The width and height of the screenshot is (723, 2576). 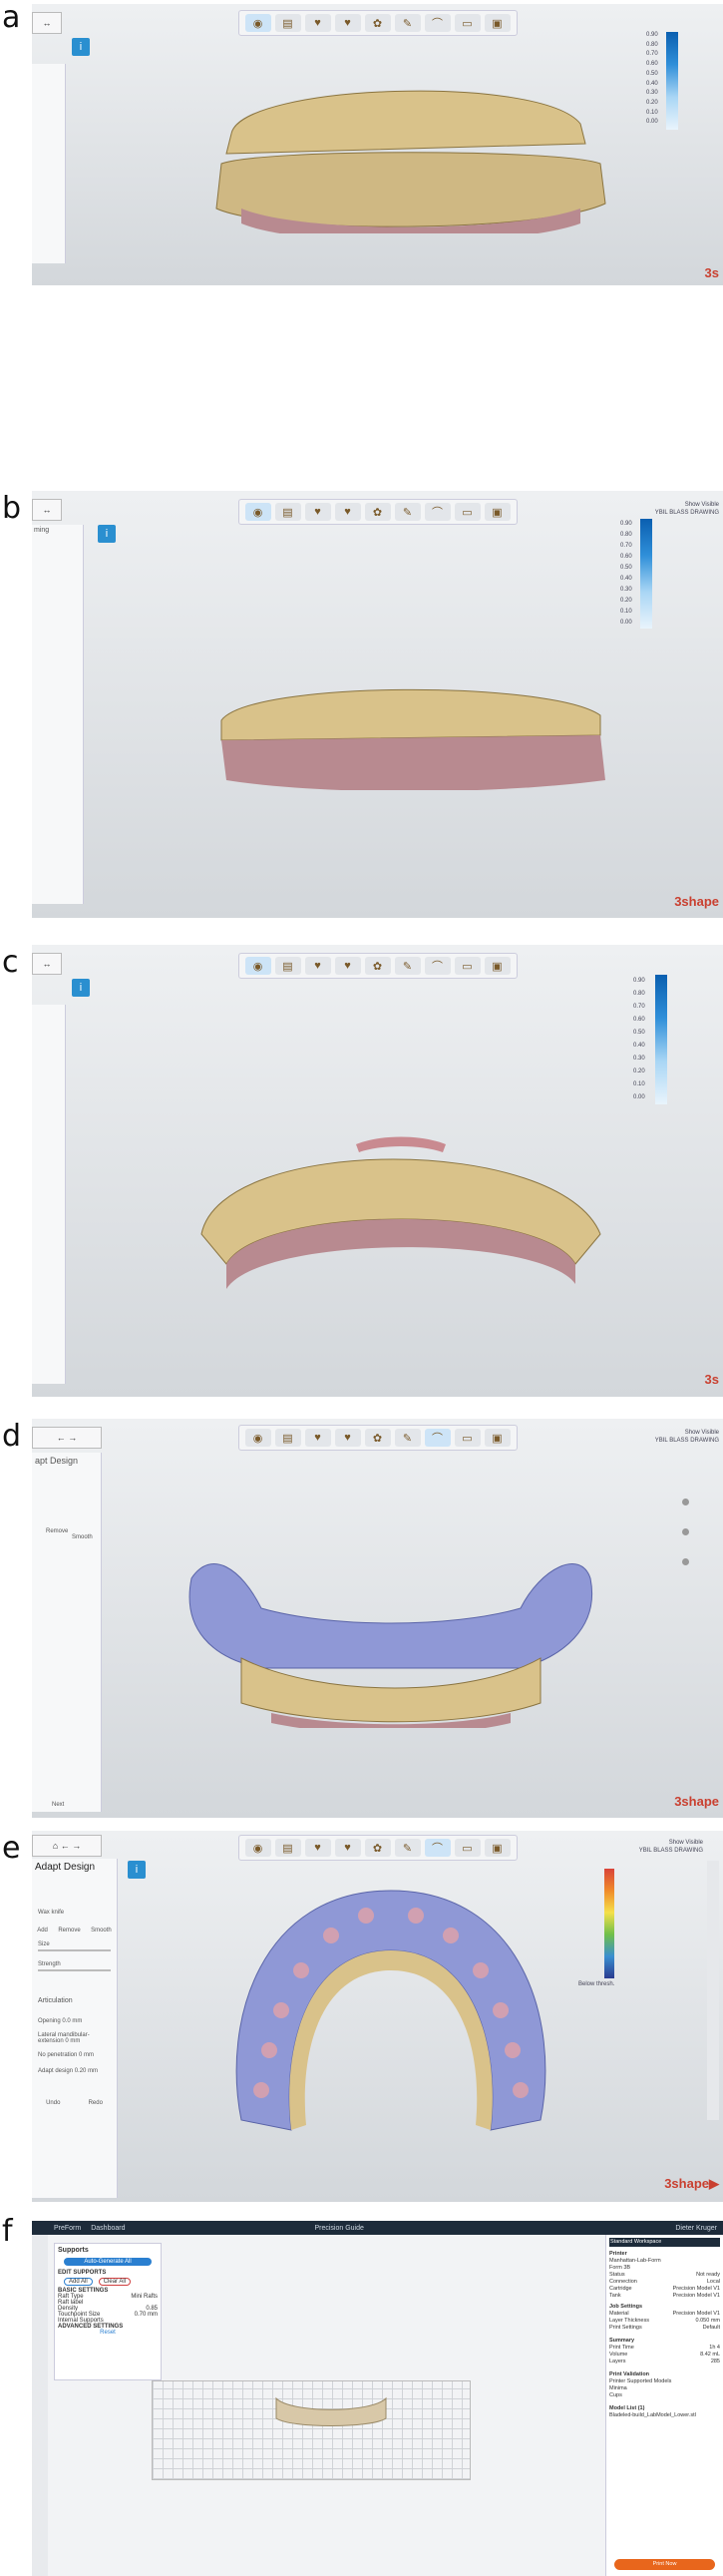 What do you see at coordinates (664, 2242) in the screenshot?
I see `workspace-label: Standard Workspace` at bounding box center [664, 2242].